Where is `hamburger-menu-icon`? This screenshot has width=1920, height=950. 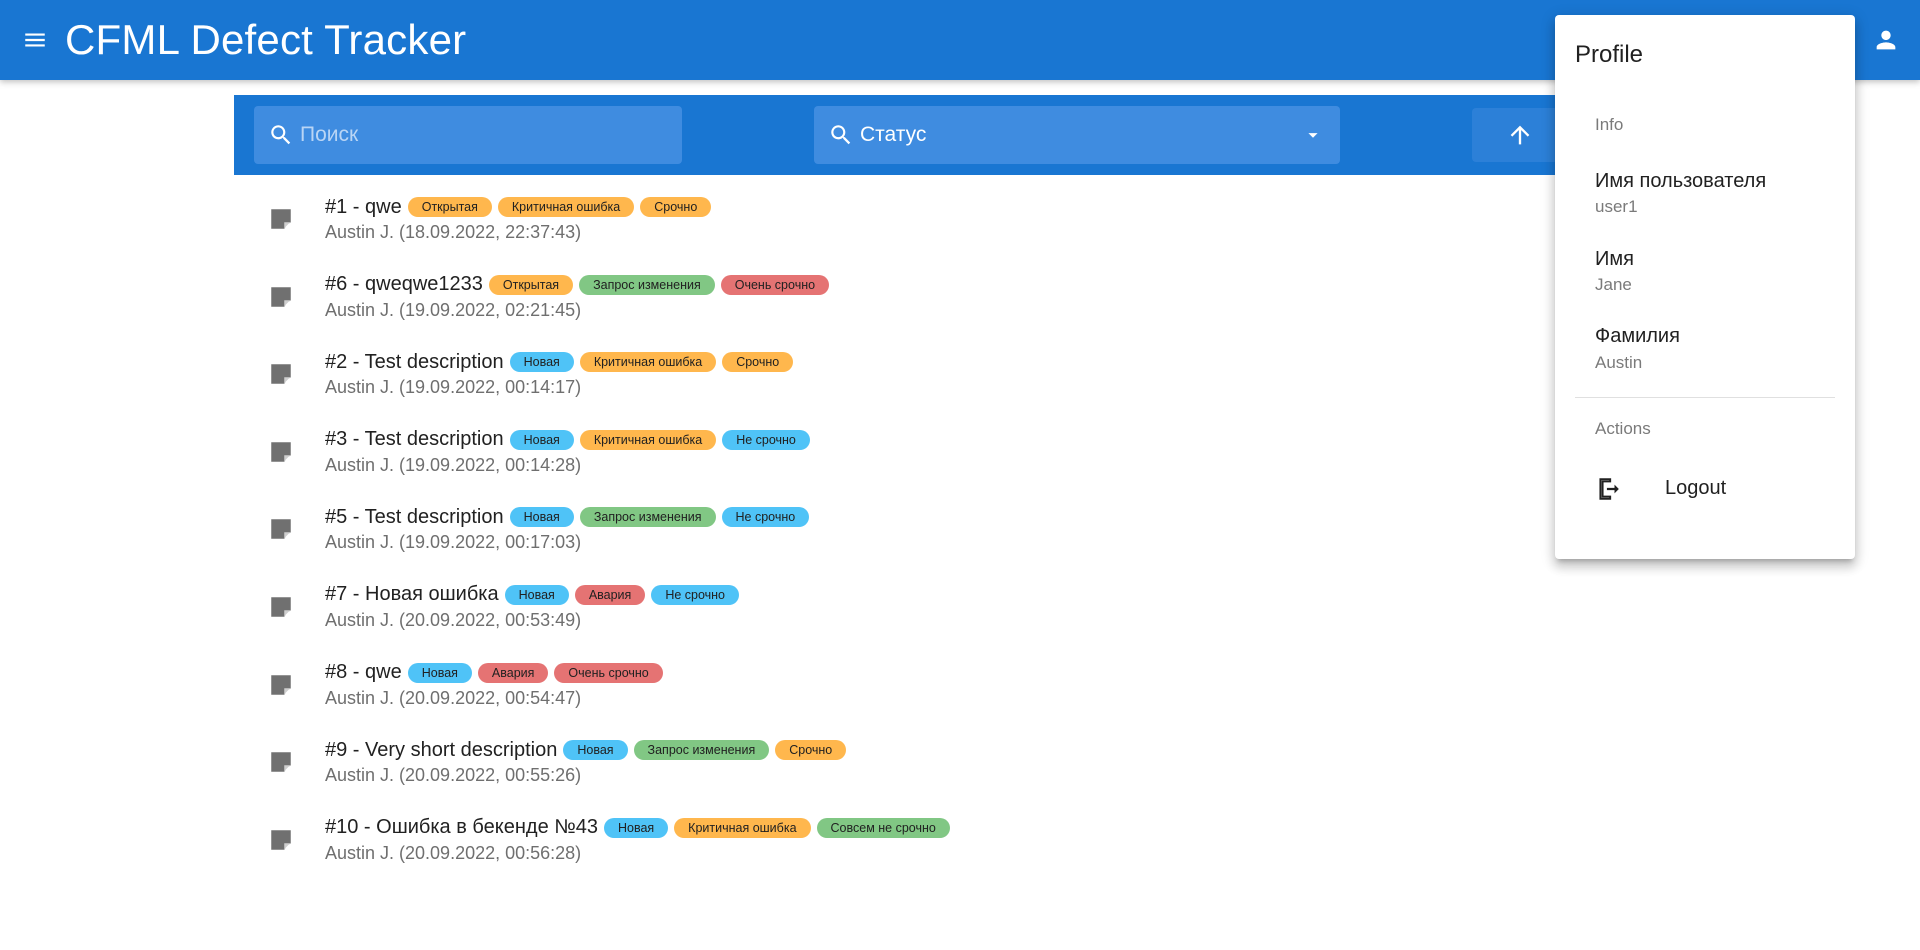
hamburger-menu-icon is located at coordinates (35, 40).